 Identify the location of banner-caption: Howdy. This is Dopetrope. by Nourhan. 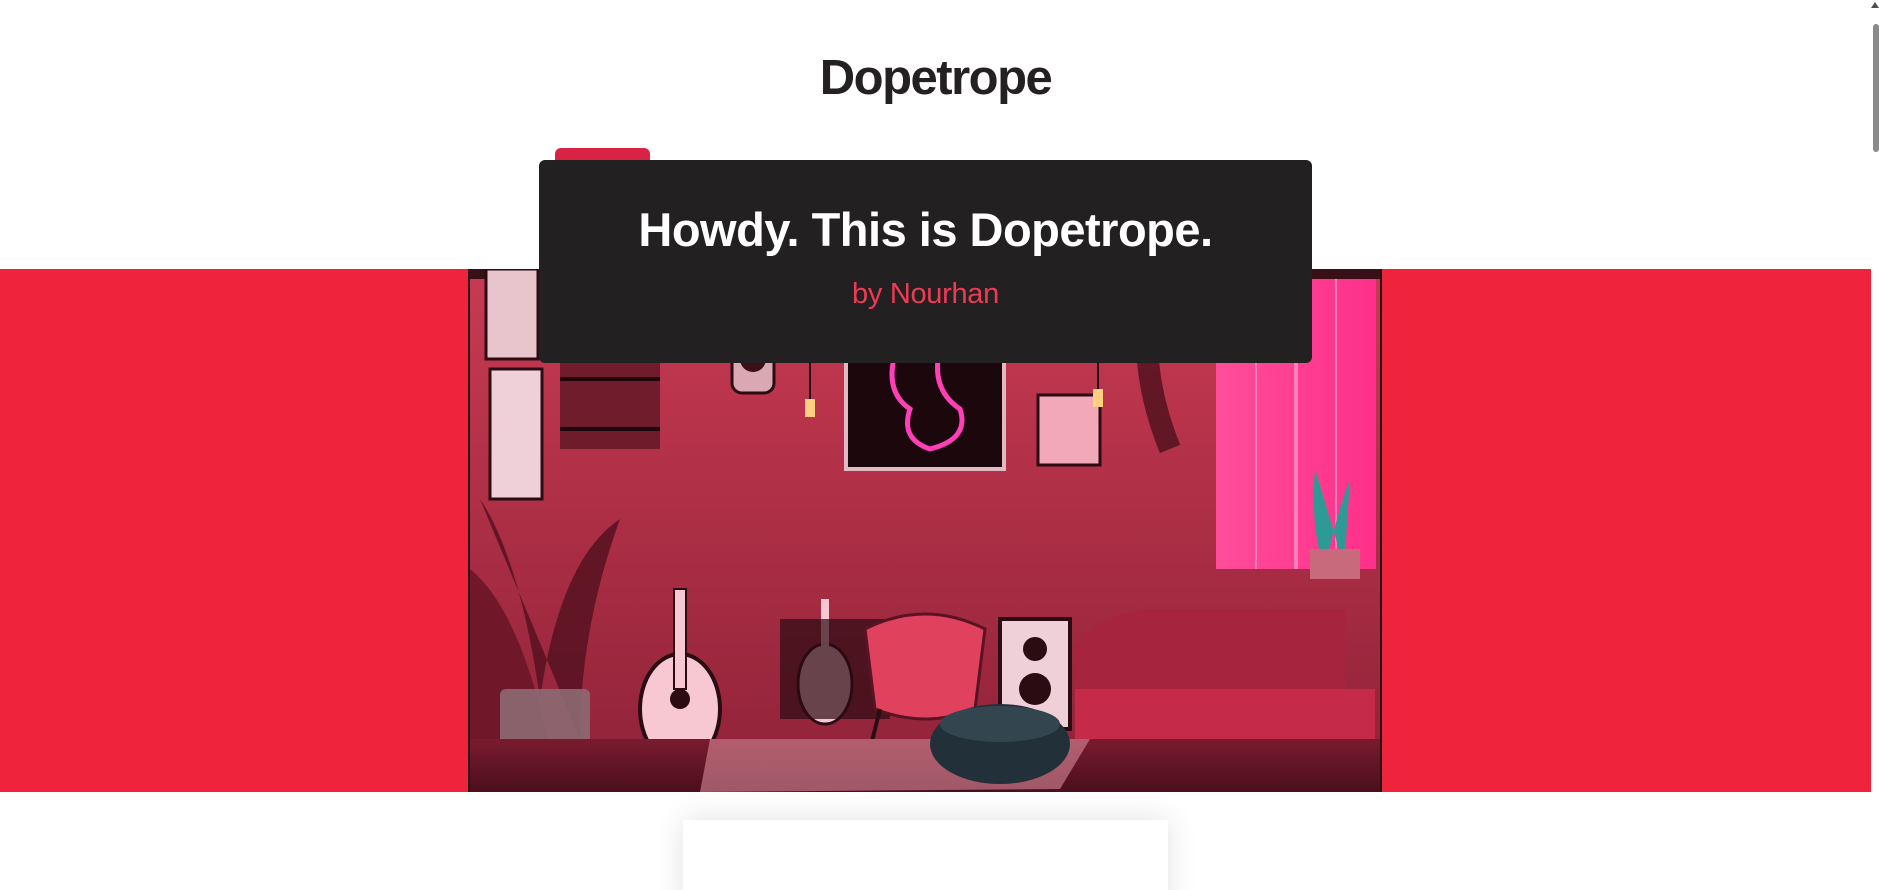
(925, 261).